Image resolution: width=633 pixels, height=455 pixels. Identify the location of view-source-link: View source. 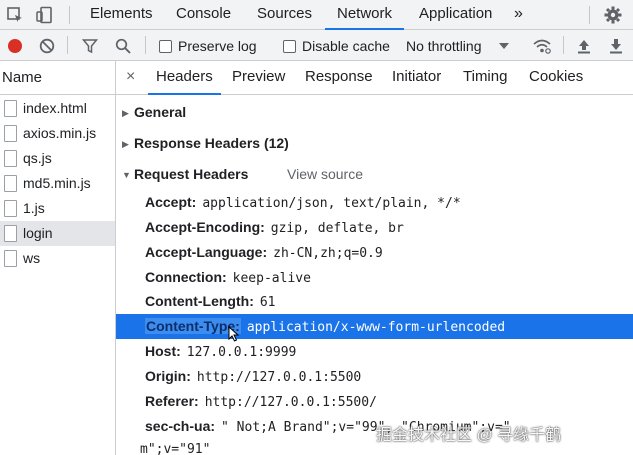
(325, 174).